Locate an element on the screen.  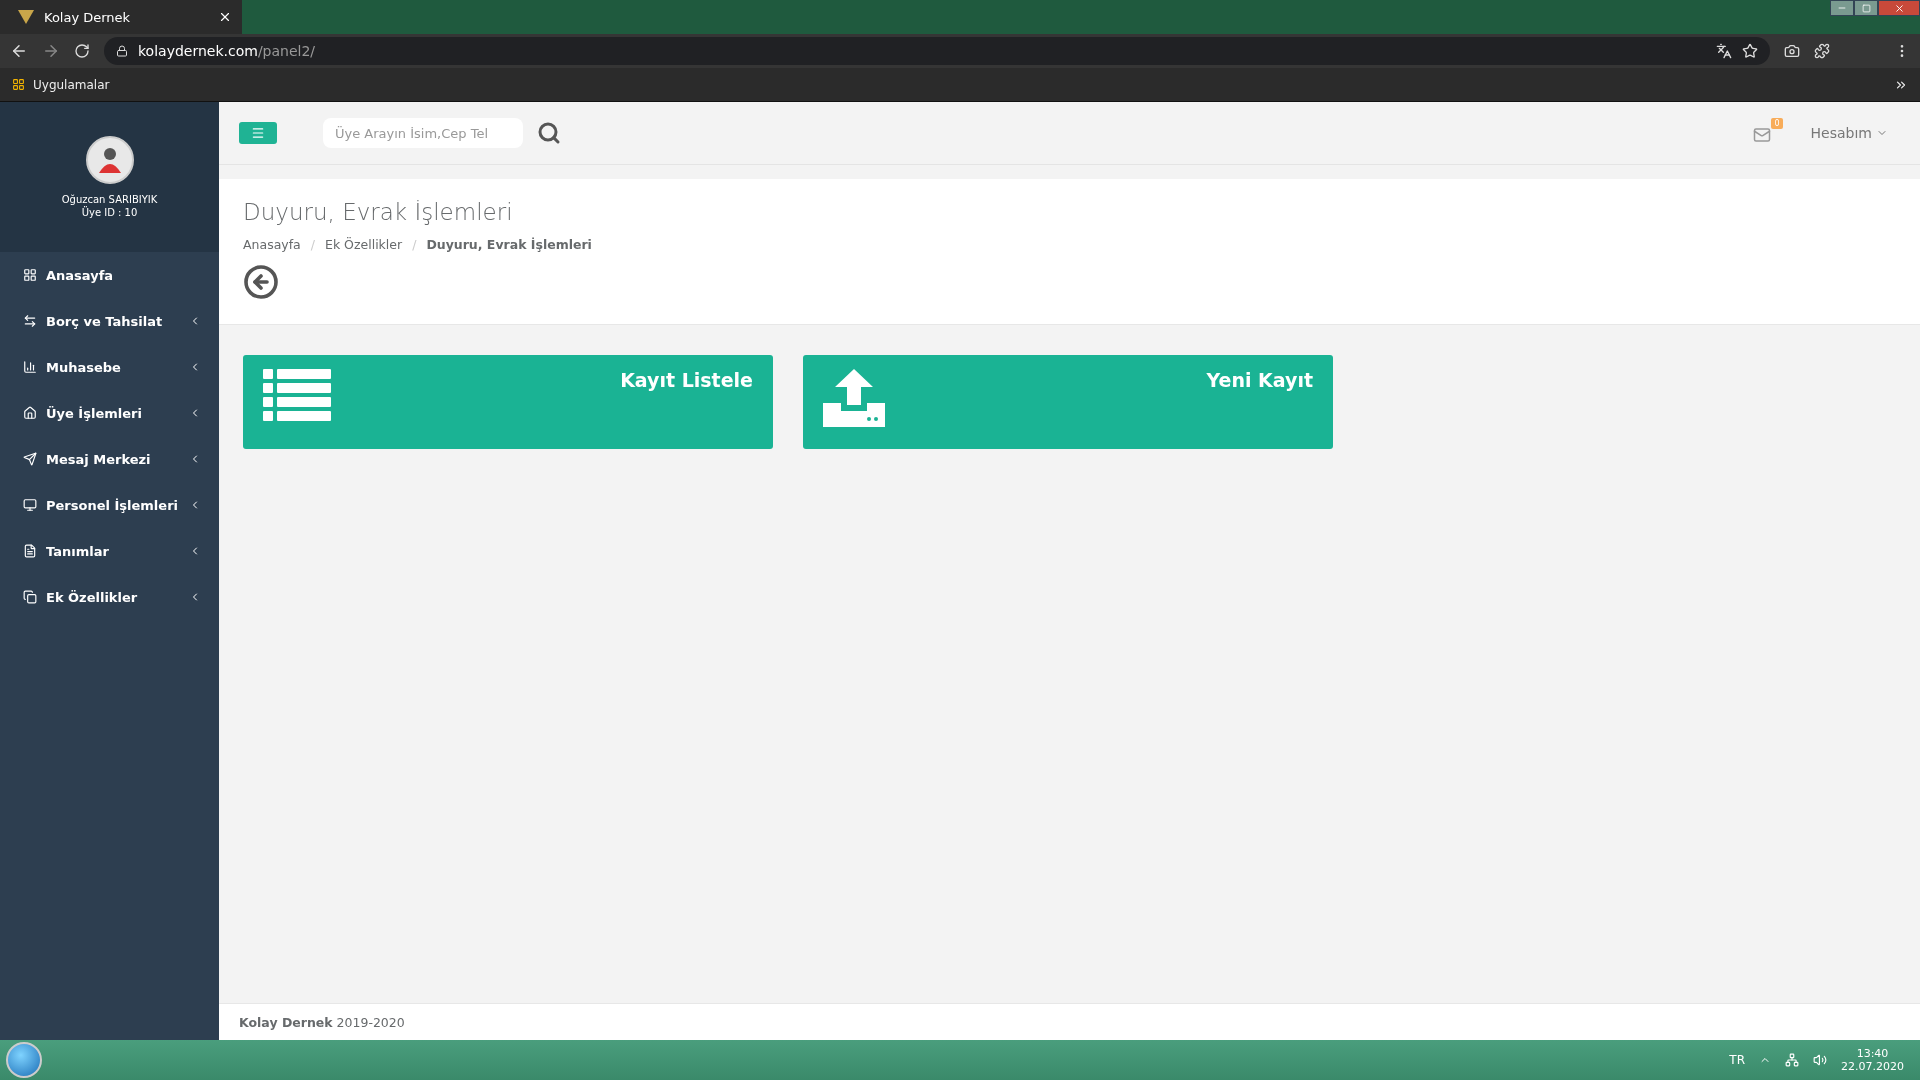
search-icon is located at coordinates (549, 133).